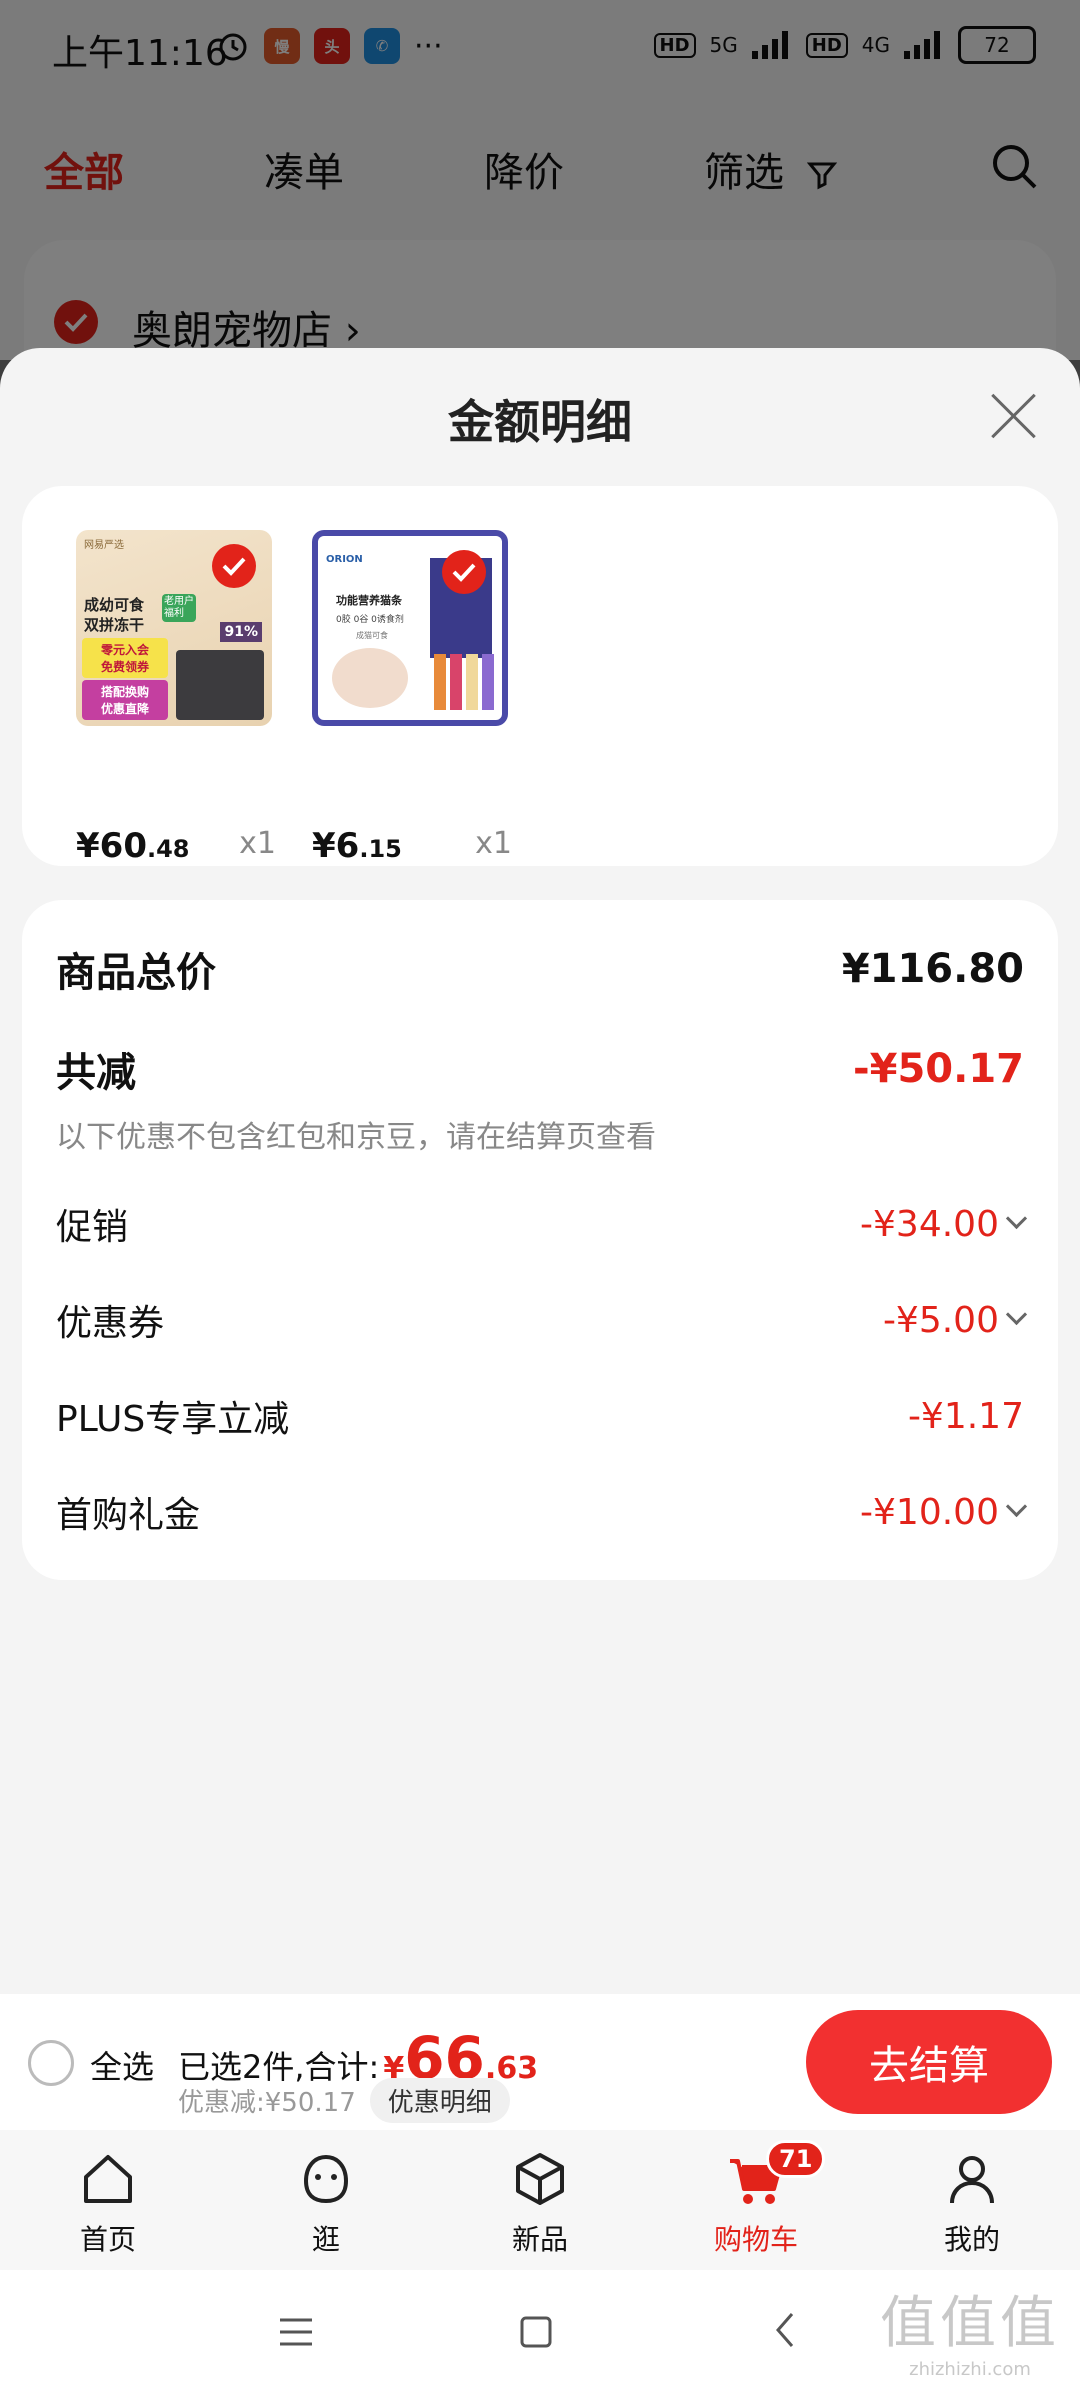  What do you see at coordinates (356, 1137) in the screenshot?
I see `reduction-note: 以下优惠不包含红包和京豆，请在结算页查看` at bounding box center [356, 1137].